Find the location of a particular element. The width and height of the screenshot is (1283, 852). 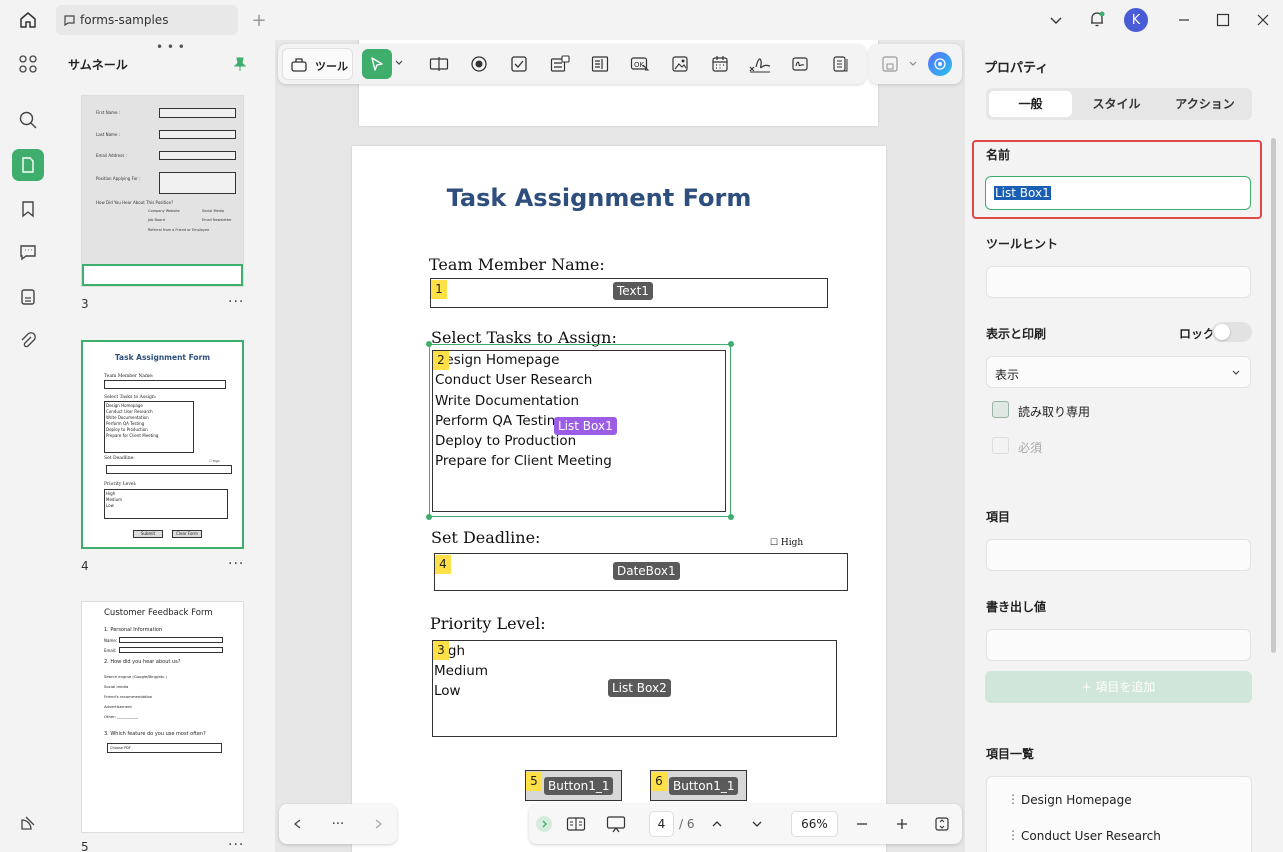

document-tab: forms-samples is located at coordinates (147, 20).